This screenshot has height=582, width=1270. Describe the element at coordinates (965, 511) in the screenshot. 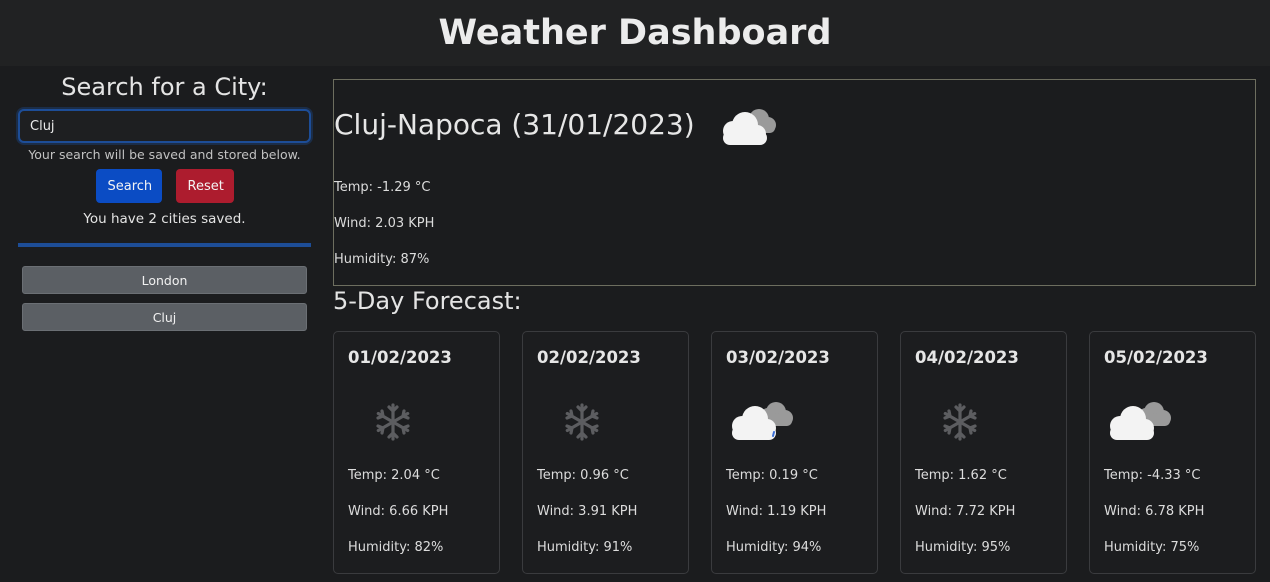

I see `forecast-wind: Wind: 7.72 KPH` at that location.